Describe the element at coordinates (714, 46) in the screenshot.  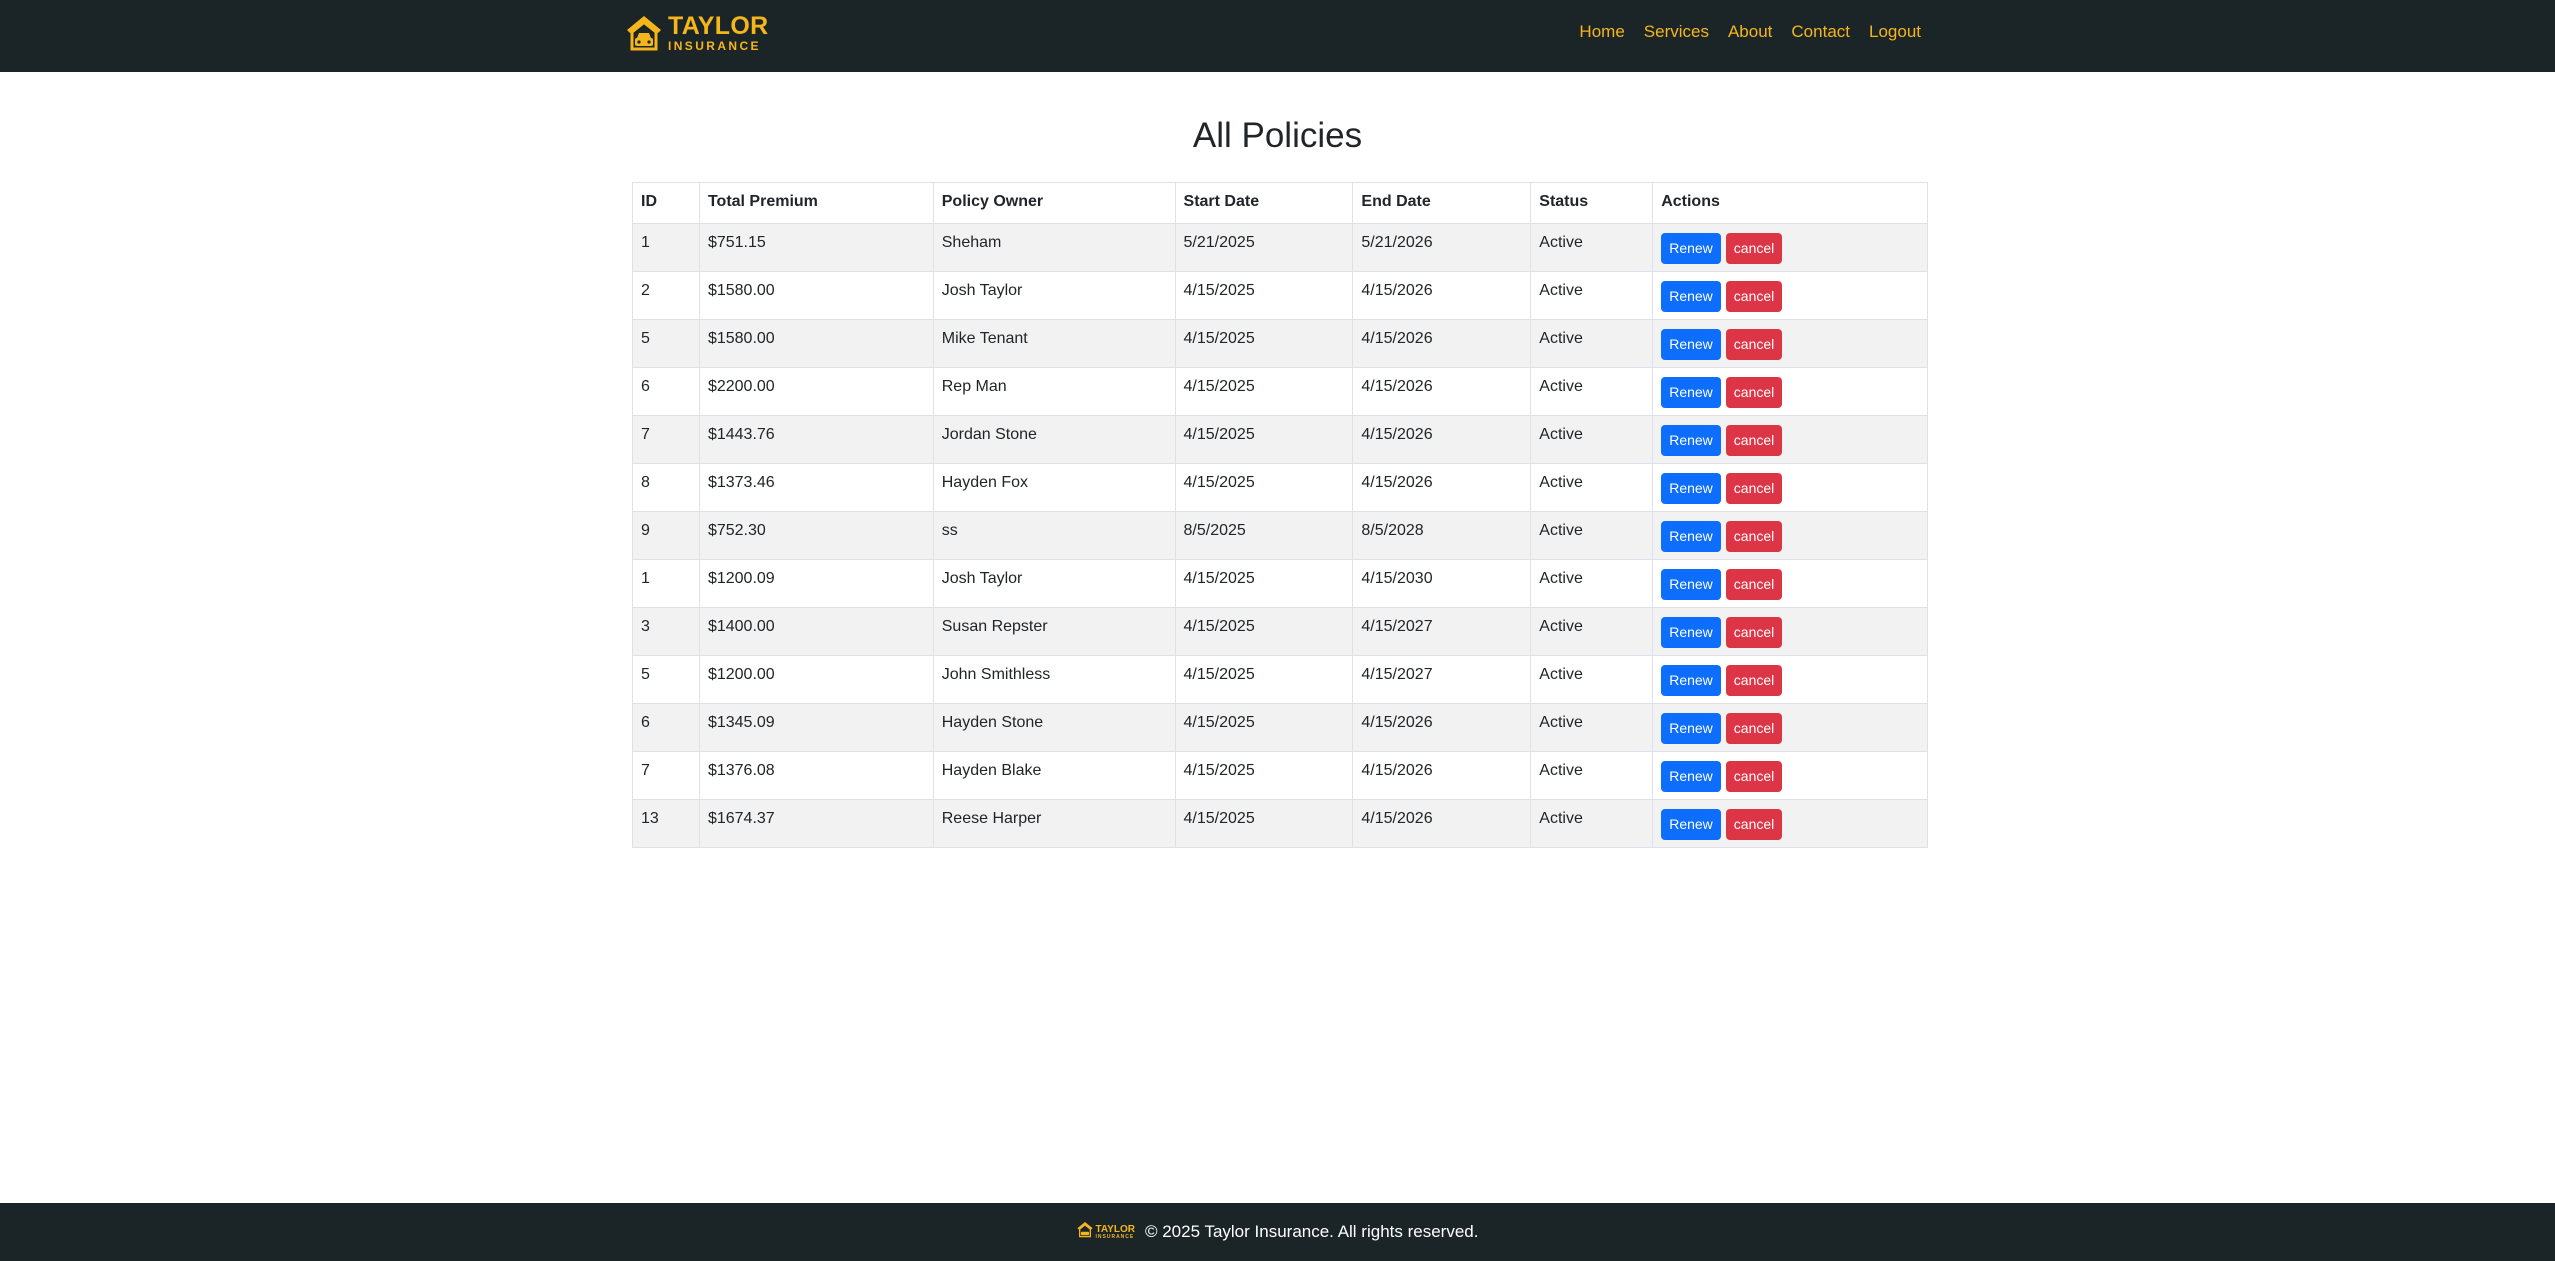
I see `brand-subtitle: INSURANCE` at that location.